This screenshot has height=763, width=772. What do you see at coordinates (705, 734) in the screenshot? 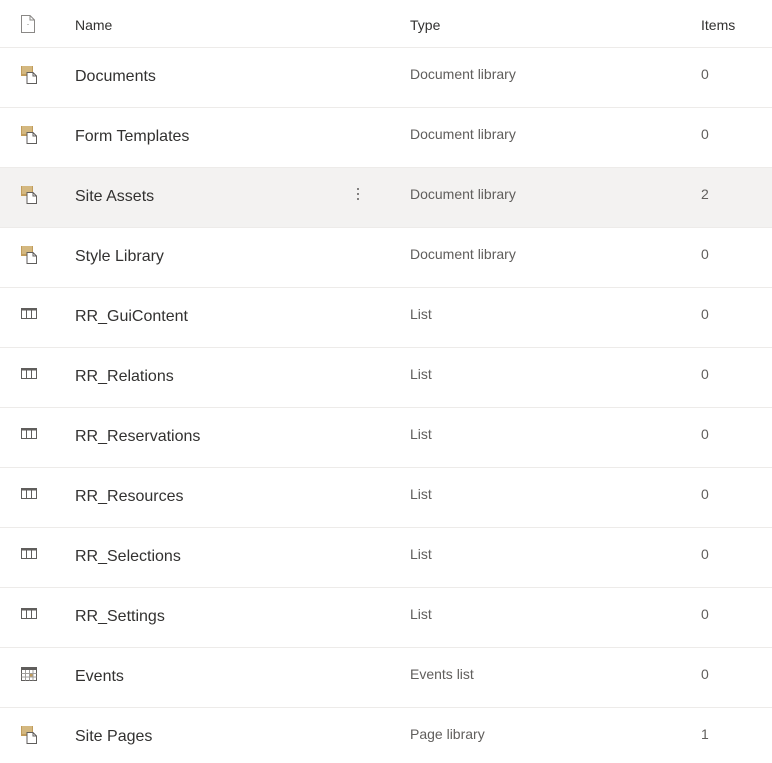
I see `item-count: 1` at bounding box center [705, 734].